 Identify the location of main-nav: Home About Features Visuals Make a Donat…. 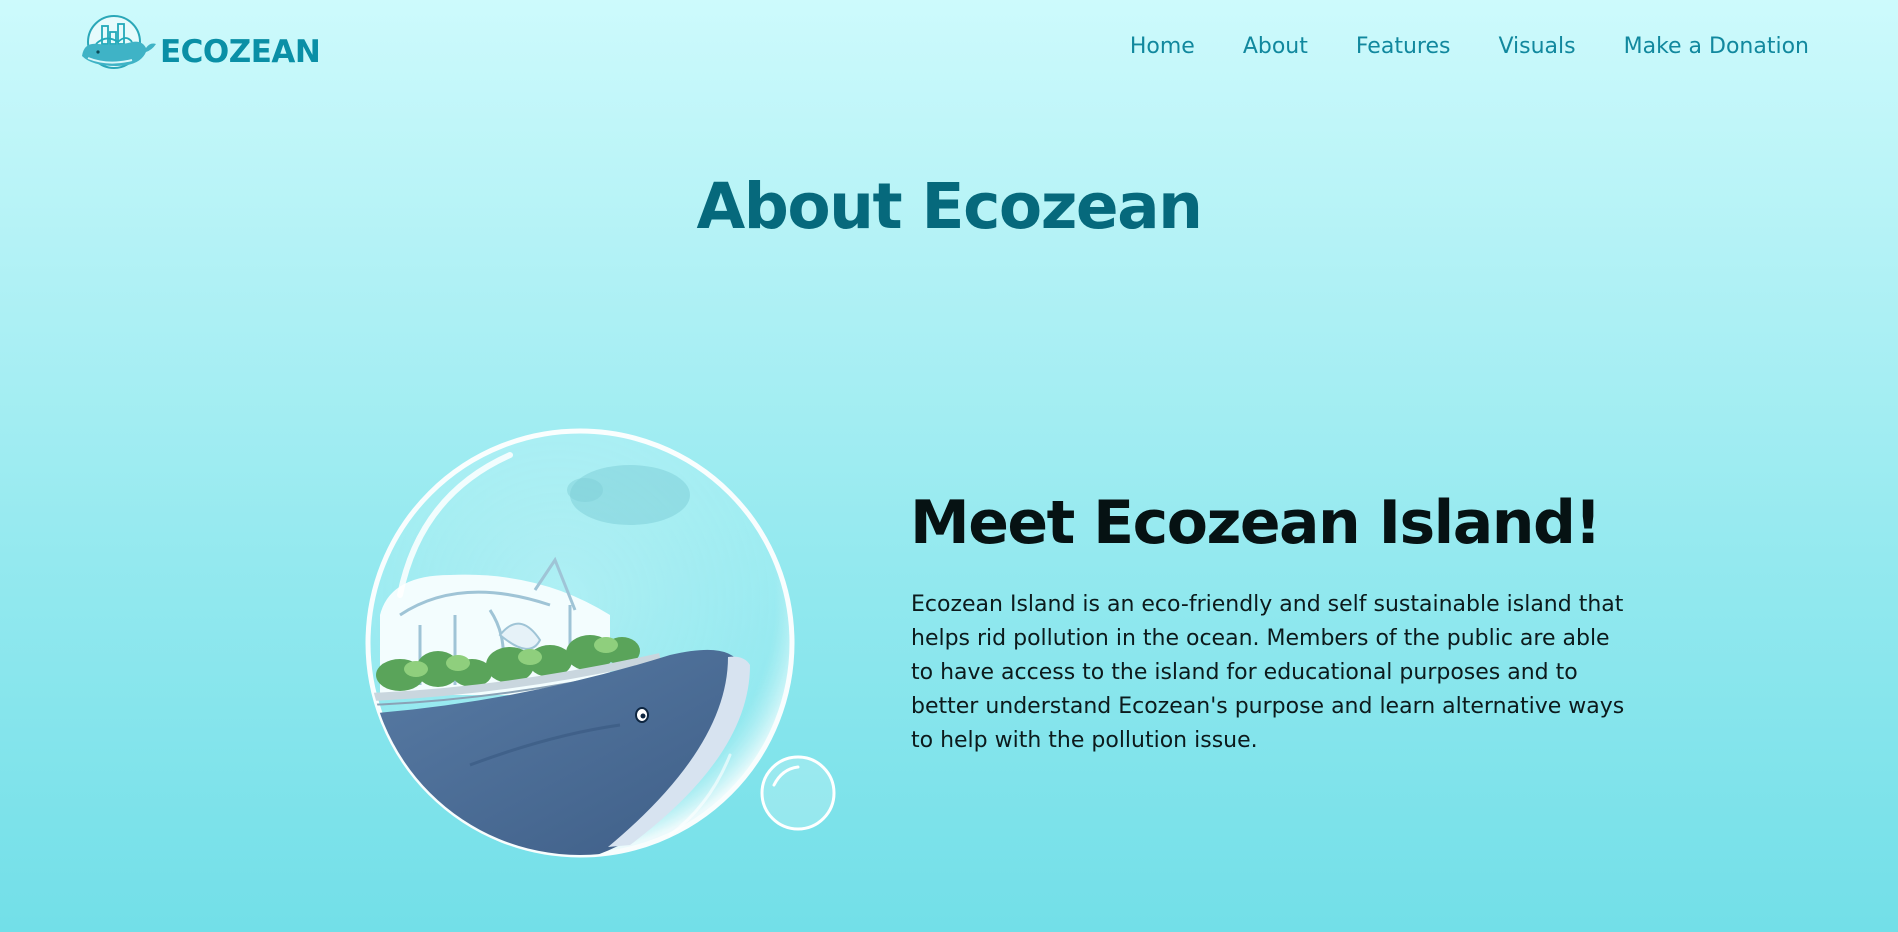
(1445, 46).